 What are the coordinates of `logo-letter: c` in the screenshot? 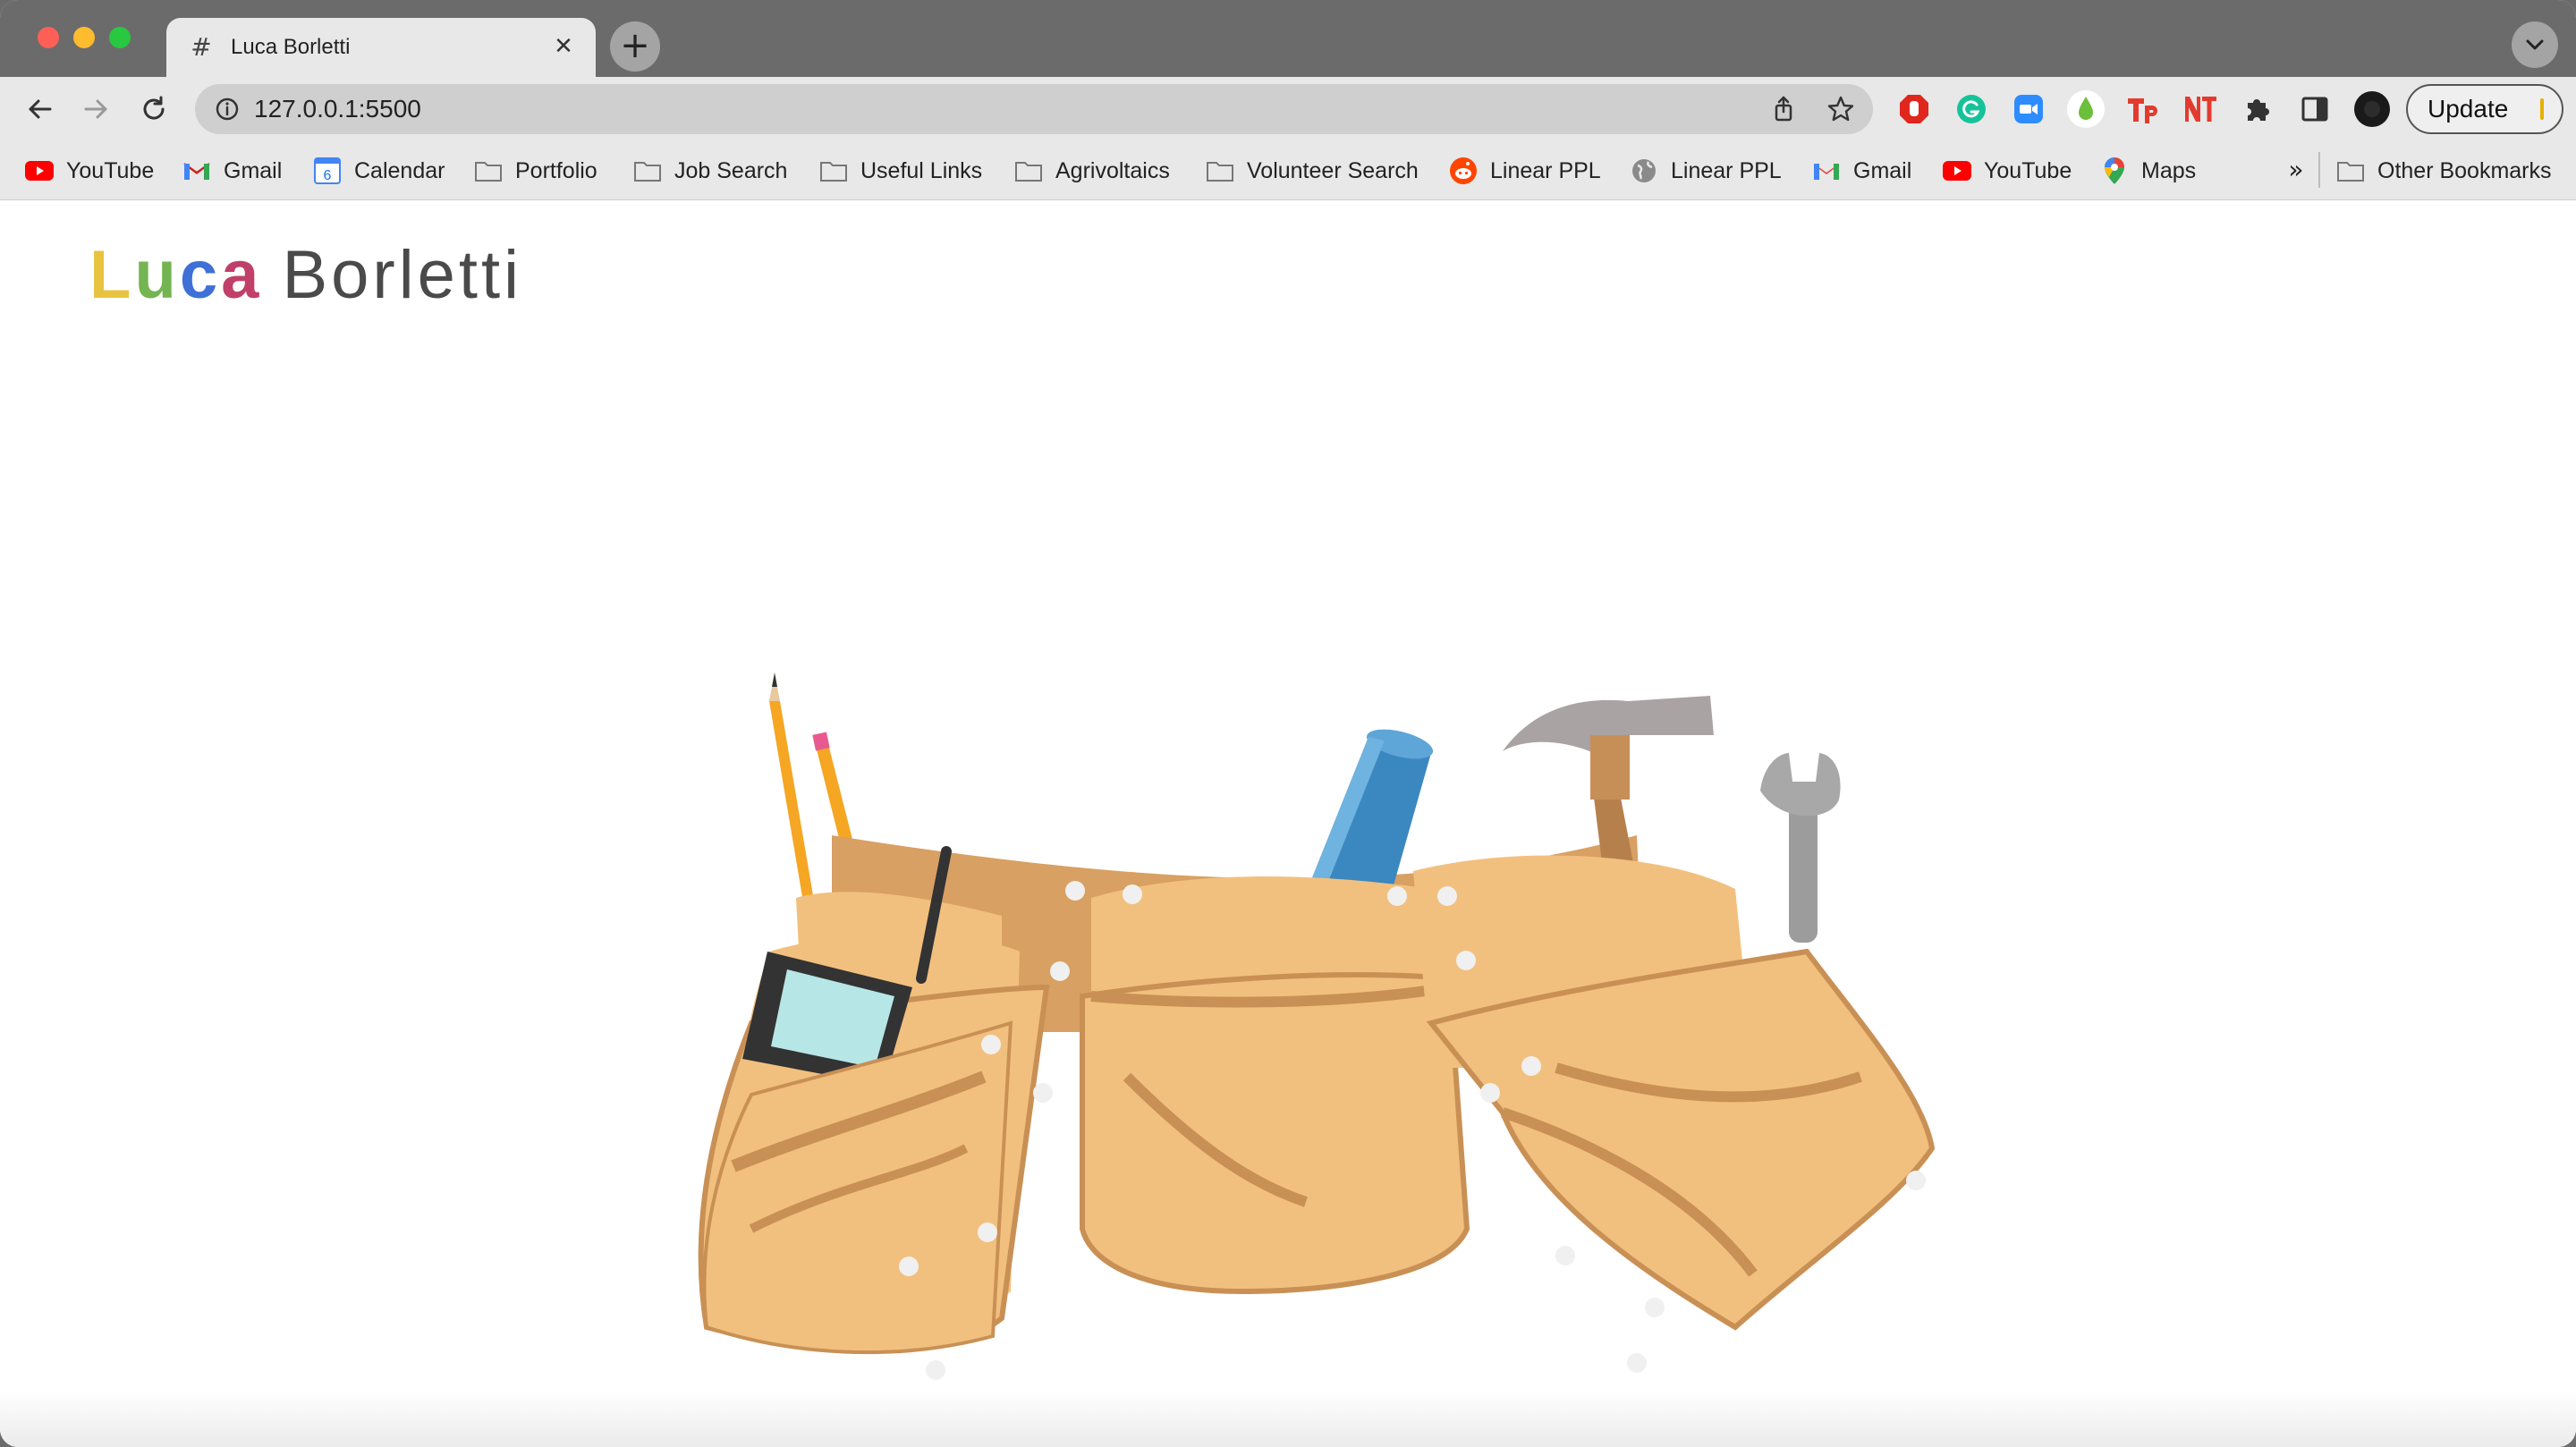 It's located at (200, 275).